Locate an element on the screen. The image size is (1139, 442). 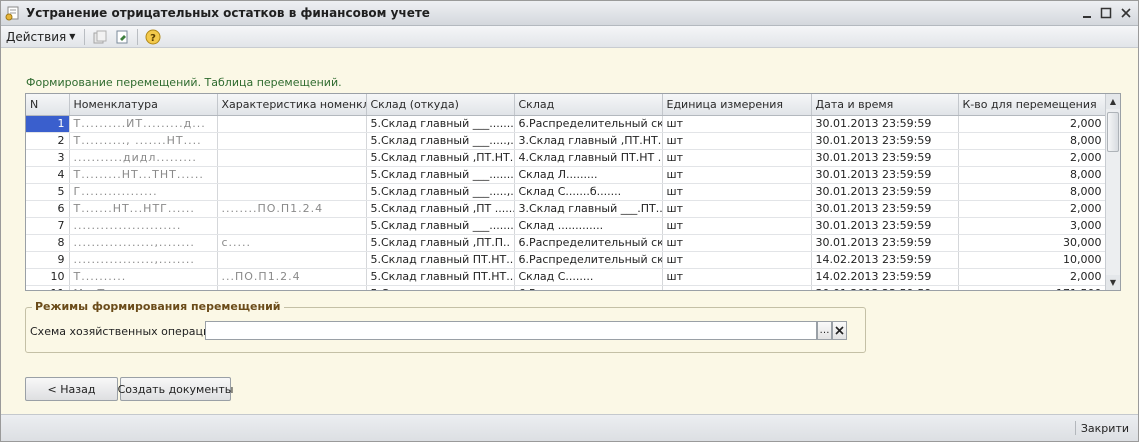
column-header: К-во для перемещения is located at coordinates (1032, 105).